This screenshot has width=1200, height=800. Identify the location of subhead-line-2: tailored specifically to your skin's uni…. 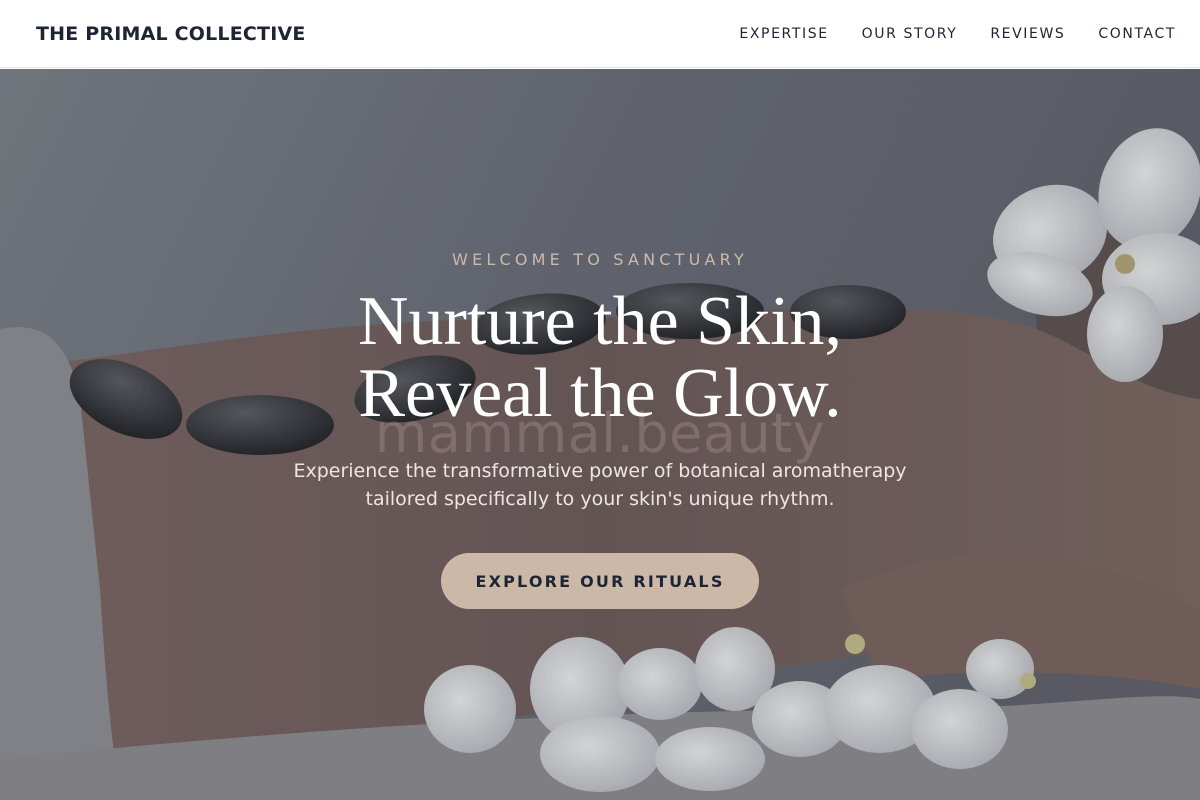
(600, 499).